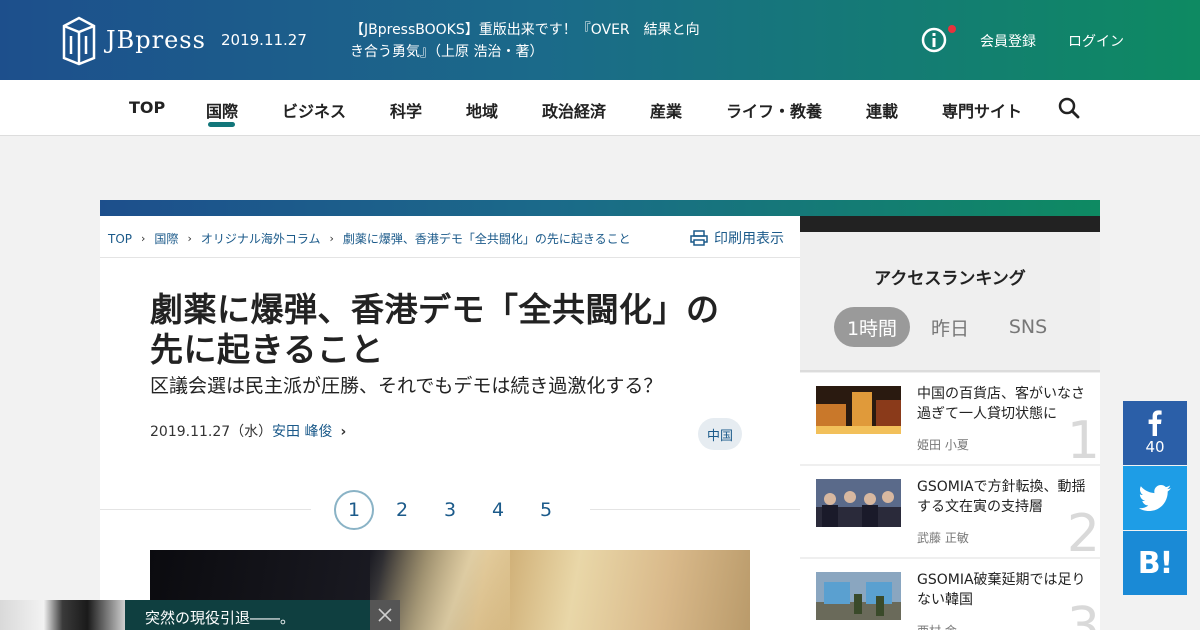 Image resolution: width=1200 pixels, height=630 pixels. Describe the element at coordinates (220, 618) in the screenshot. I see `popup-text: 突然の現役引退――。` at that location.